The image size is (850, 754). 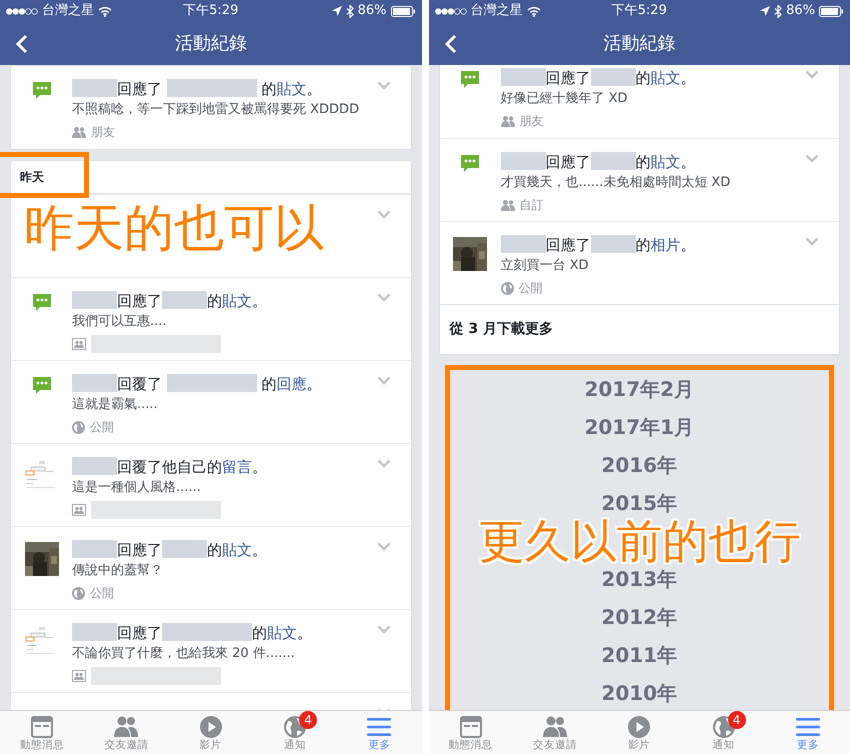 I want to click on audience-label: 自訂, so click(x=532, y=205).